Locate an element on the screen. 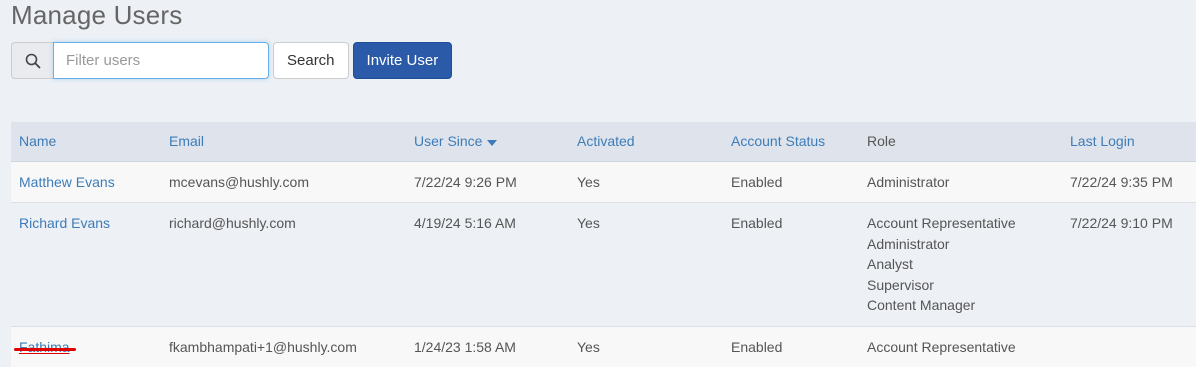 Image resolution: width=1196 pixels, height=367 pixels. role-item: Supervisor is located at coordinates (900, 284).